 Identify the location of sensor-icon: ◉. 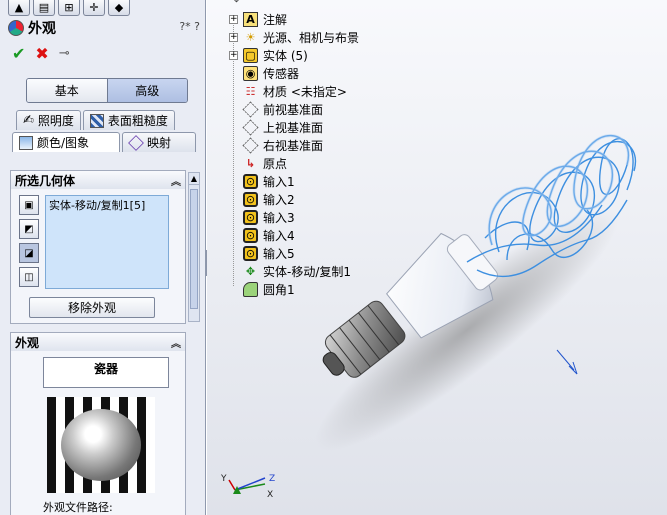
(250, 73).